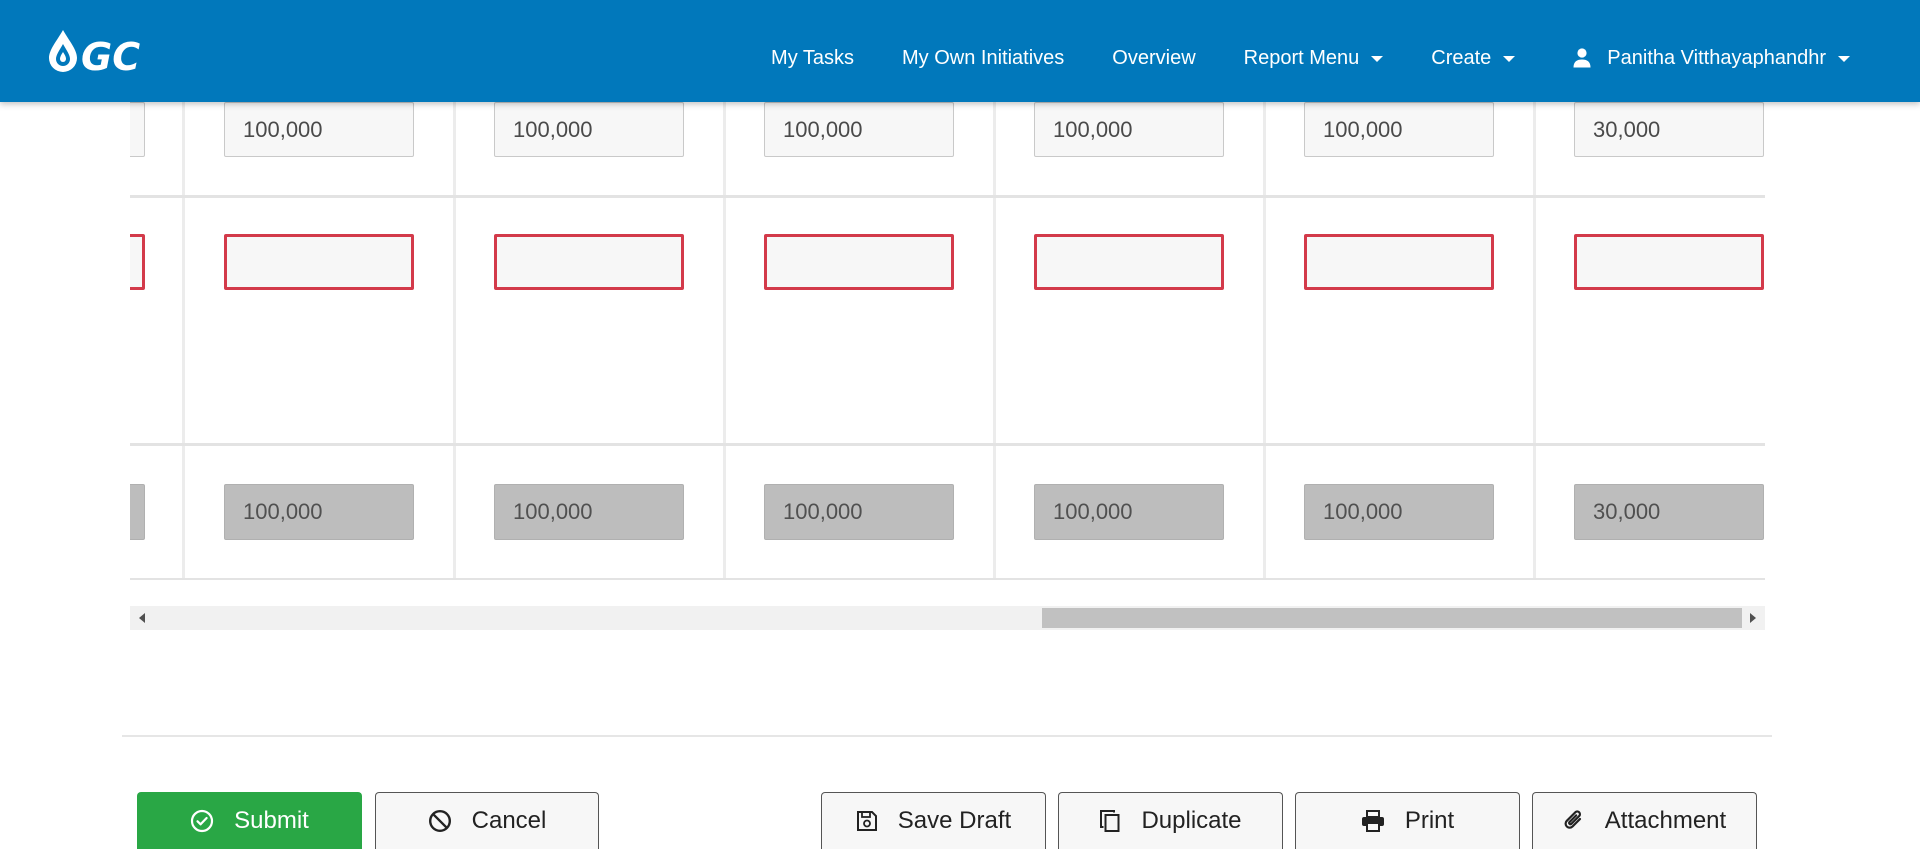 The height and width of the screenshot is (849, 1920). I want to click on nav-my-own-initiatives: My Own Initiatives, so click(983, 58).